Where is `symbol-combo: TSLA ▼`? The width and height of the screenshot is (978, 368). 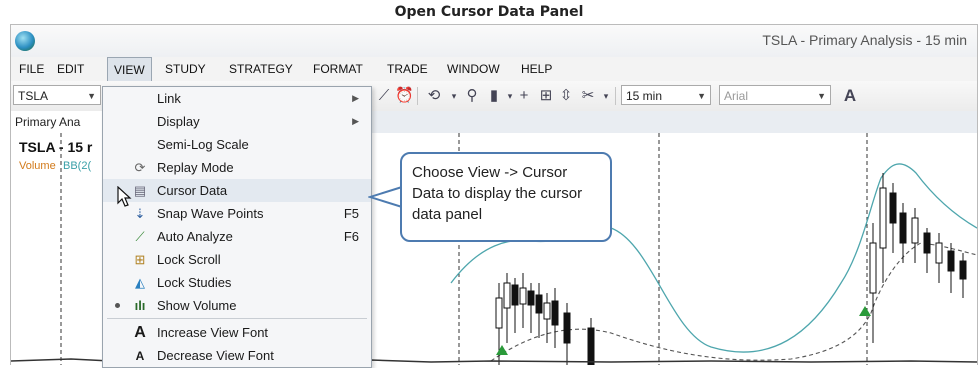 symbol-combo: TSLA ▼ is located at coordinates (57, 95).